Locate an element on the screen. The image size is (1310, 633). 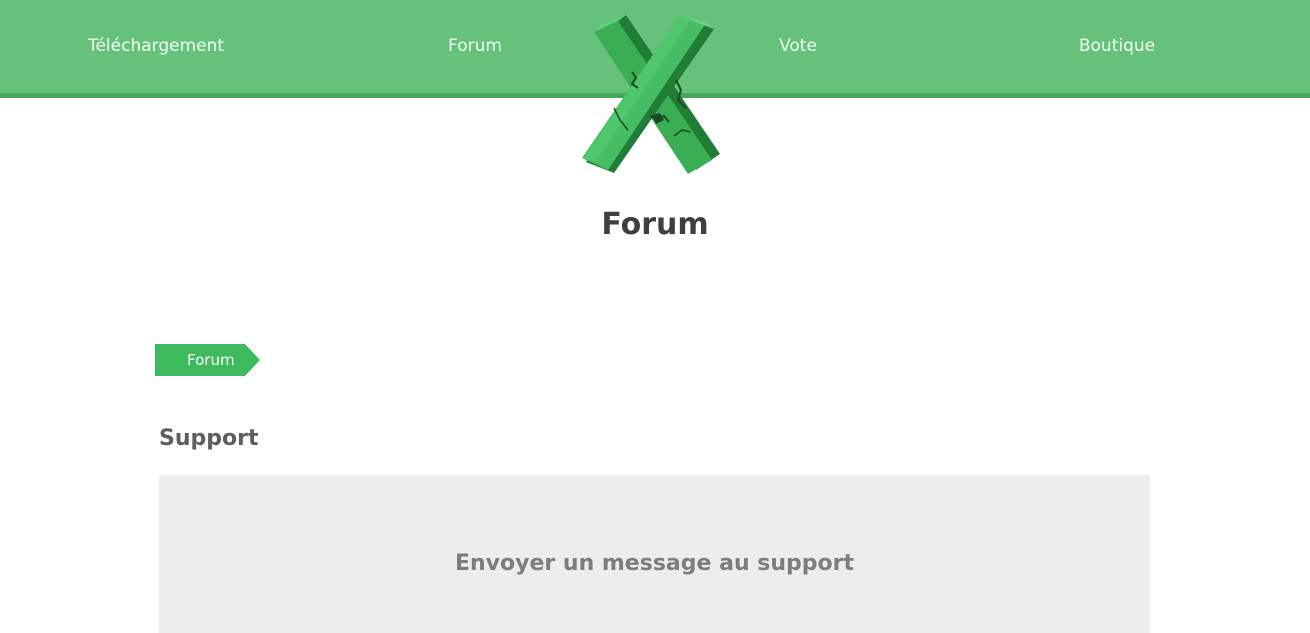
page-title: Forum is located at coordinates (655, 224).